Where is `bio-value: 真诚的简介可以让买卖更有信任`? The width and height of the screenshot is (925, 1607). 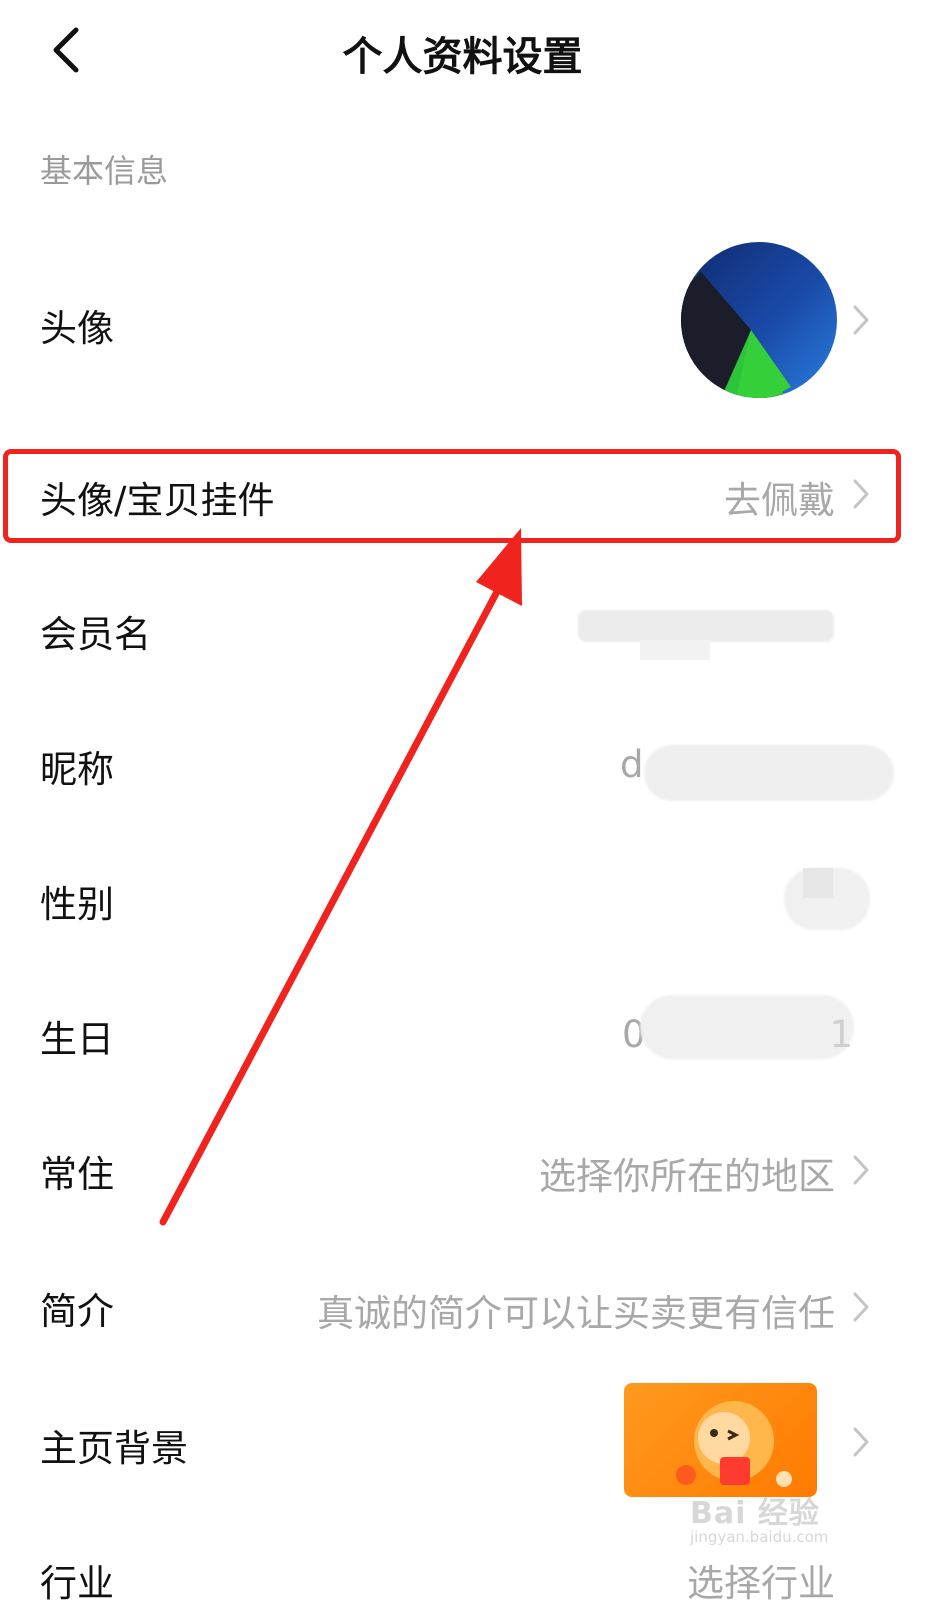
bio-value: 真诚的简介可以让买卖更有信任 is located at coordinates (576, 1313).